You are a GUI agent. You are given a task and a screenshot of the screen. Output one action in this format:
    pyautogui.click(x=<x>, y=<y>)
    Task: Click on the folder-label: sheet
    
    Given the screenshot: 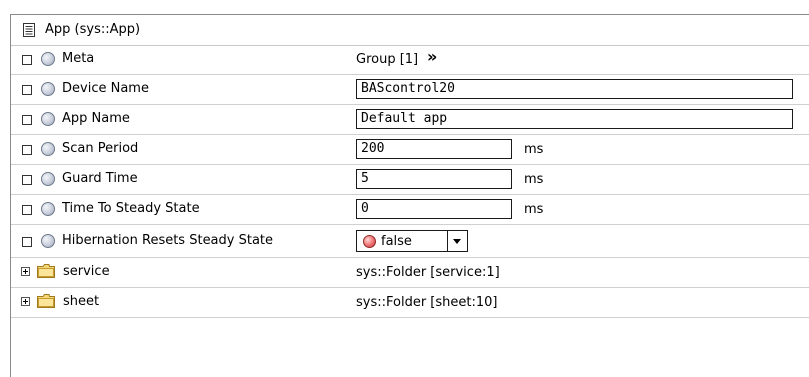 What is the action you would take?
    pyautogui.click(x=81, y=301)
    